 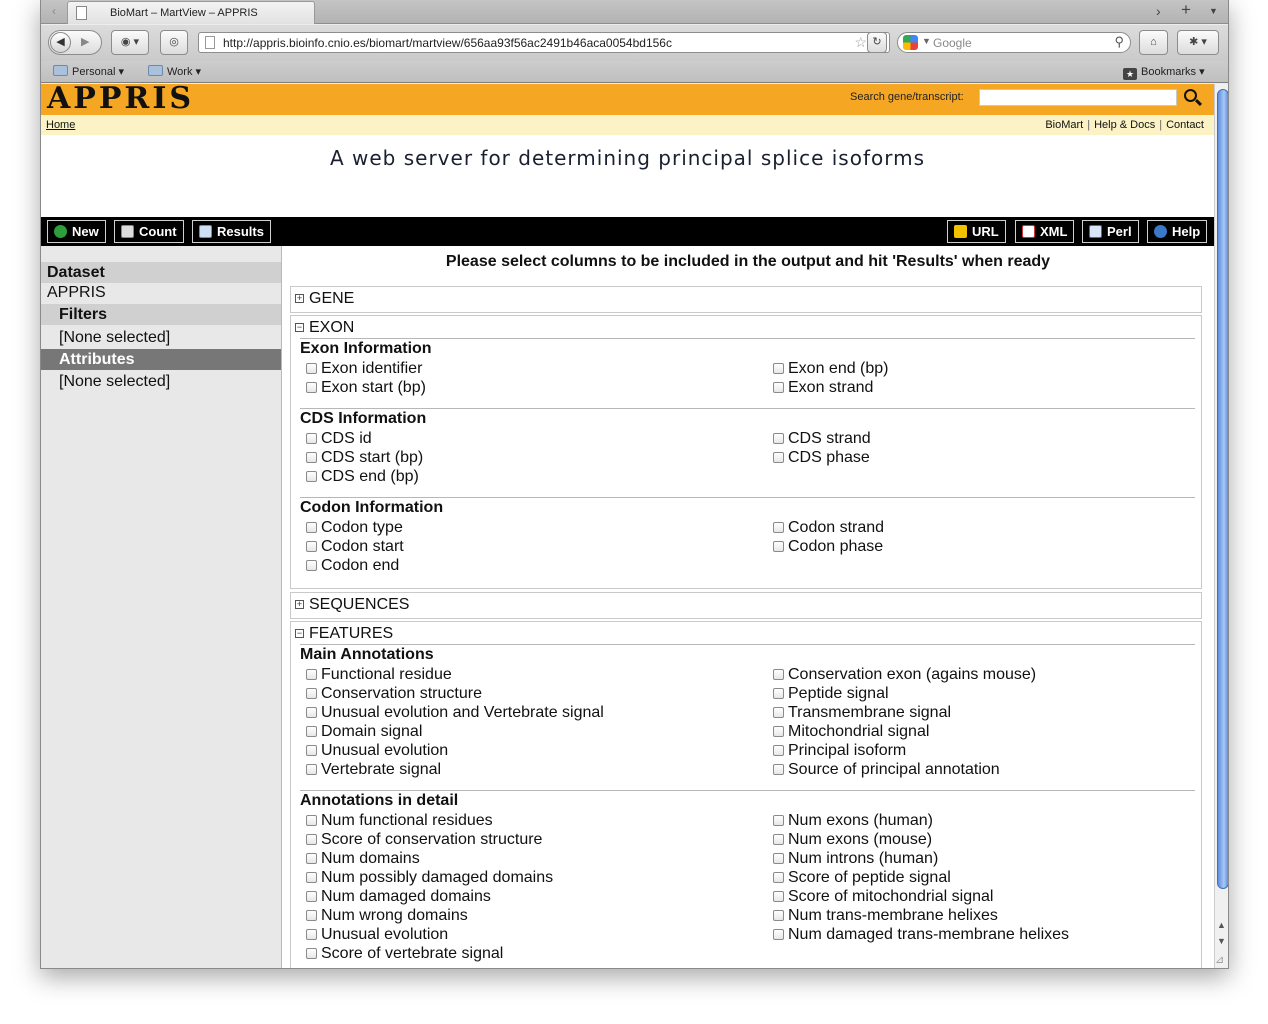 What do you see at coordinates (231, 231) in the screenshot?
I see `results-button: Results` at bounding box center [231, 231].